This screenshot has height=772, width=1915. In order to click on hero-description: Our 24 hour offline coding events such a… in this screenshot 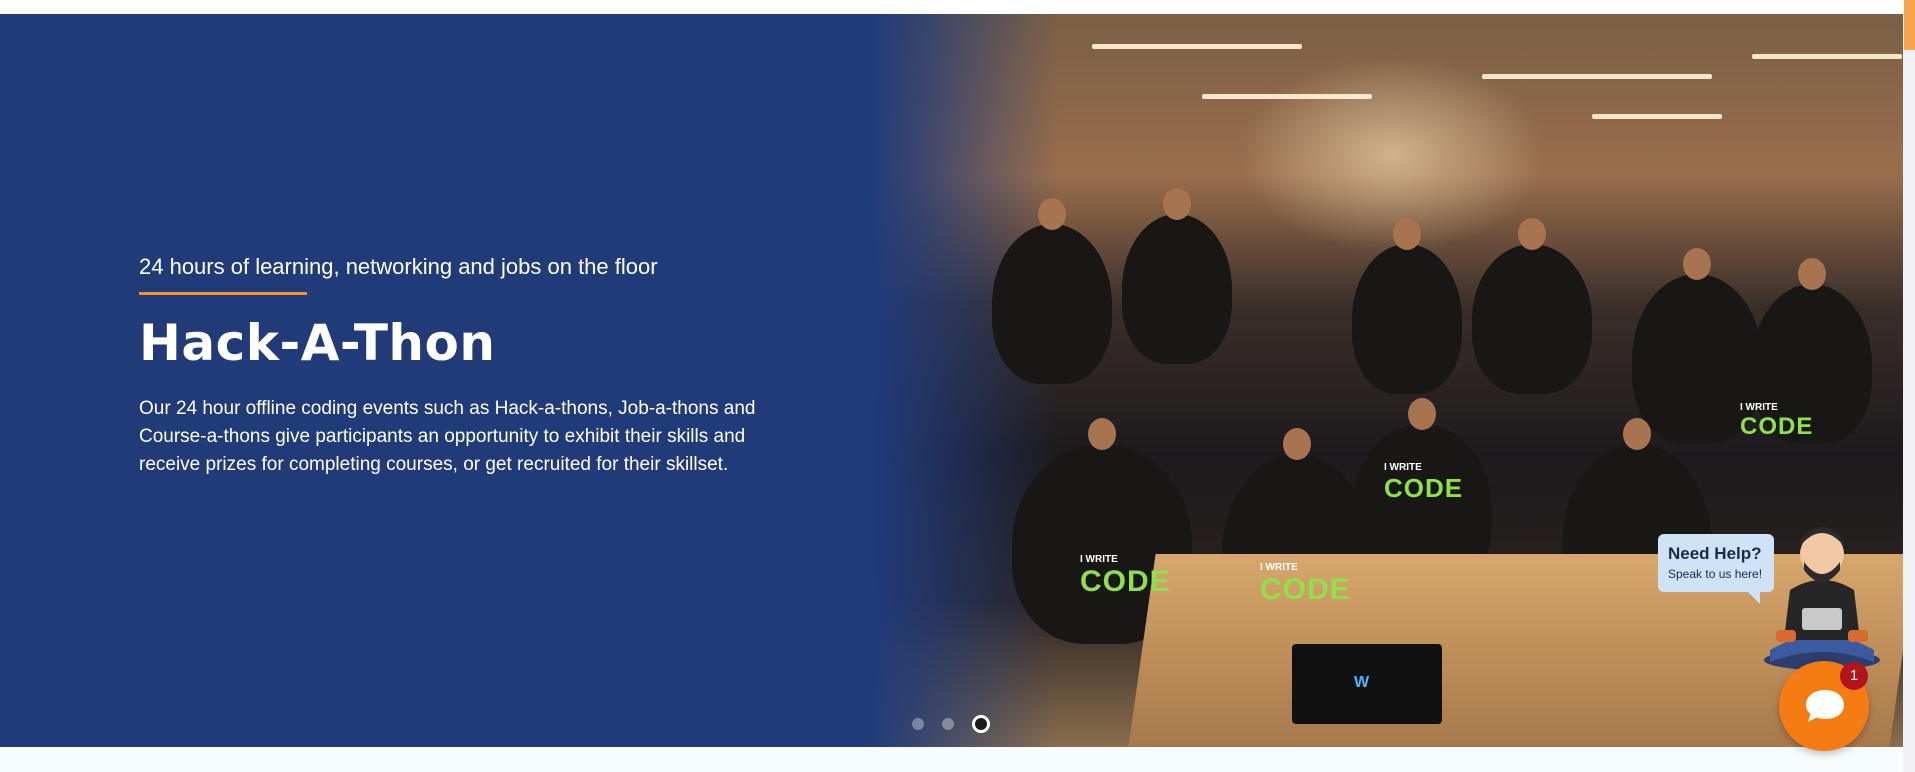, I will do `click(447, 436)`.